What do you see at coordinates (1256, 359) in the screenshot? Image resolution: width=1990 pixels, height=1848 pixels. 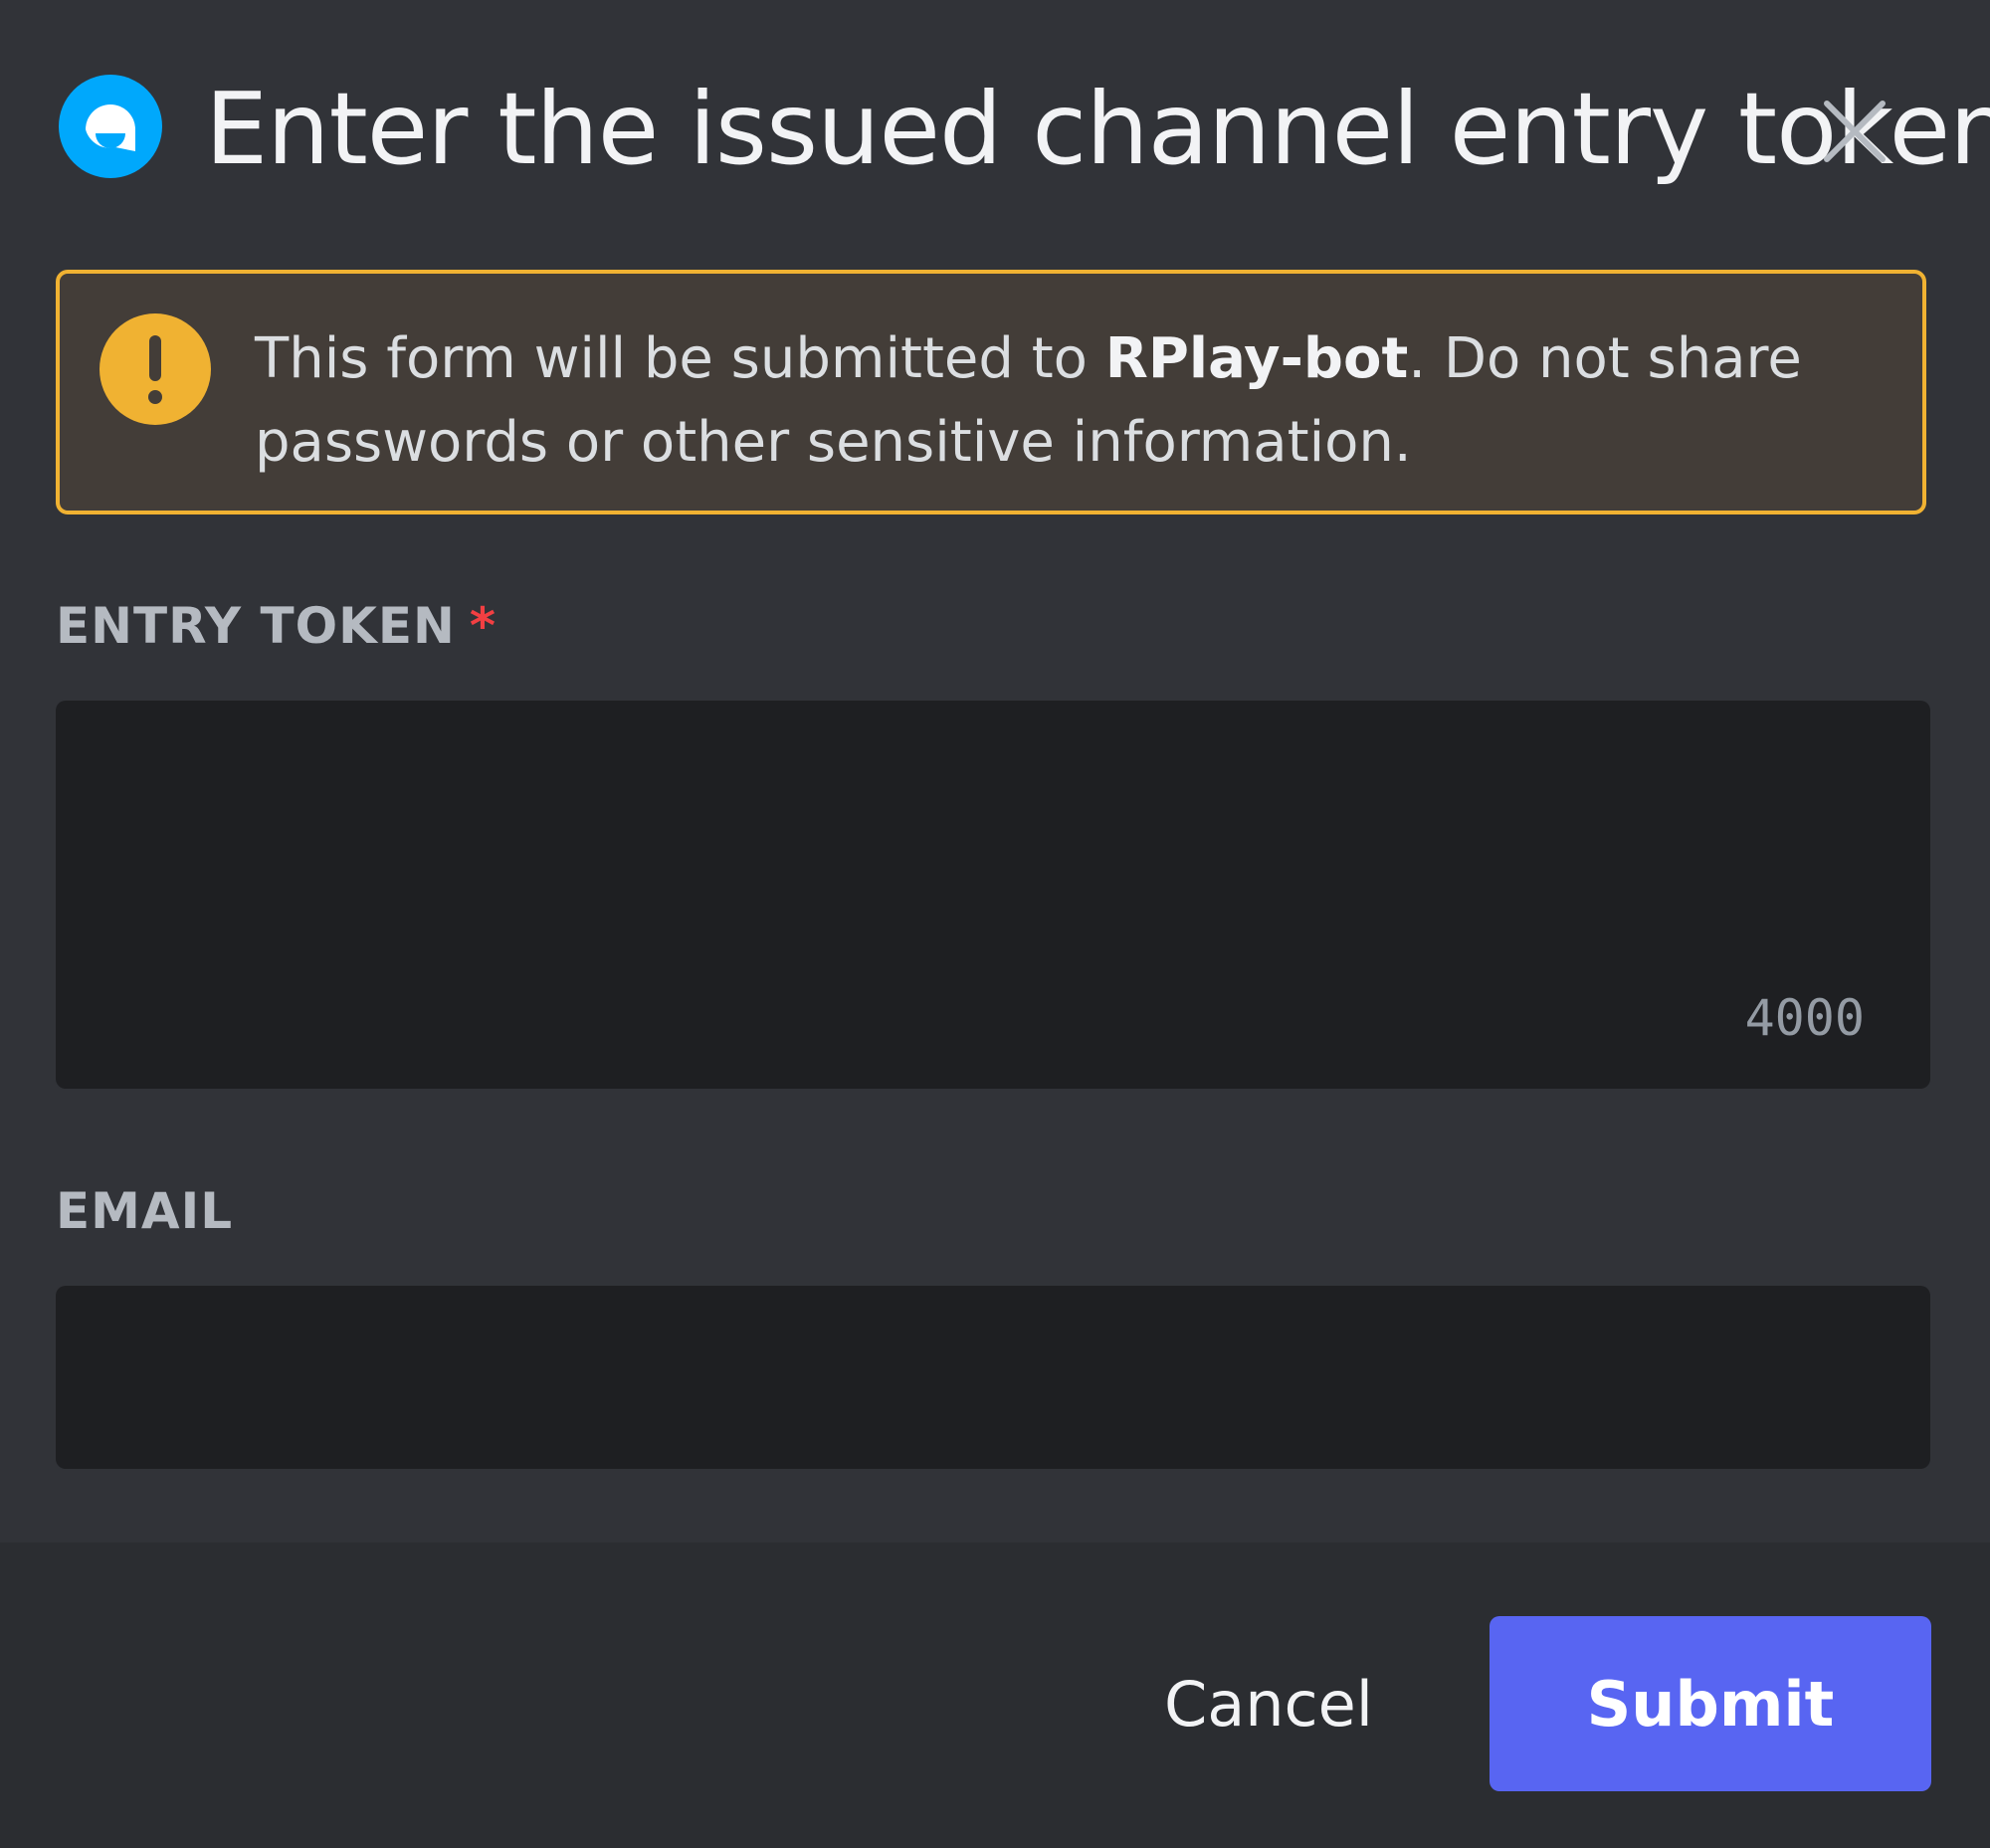 I see `bot-name: RPlay-bot` at bounding box center [1256, 359].